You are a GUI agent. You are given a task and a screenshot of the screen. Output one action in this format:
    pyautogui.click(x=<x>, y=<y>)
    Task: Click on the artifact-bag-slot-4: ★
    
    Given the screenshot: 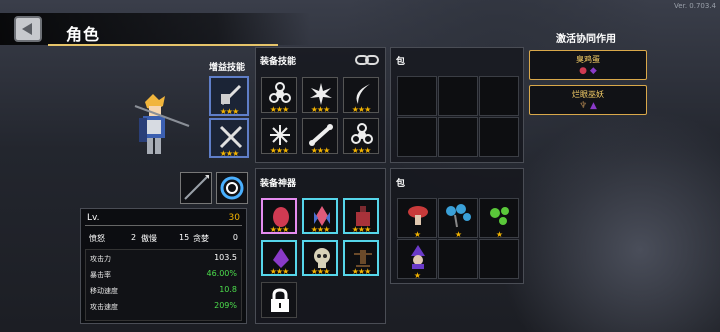 What is the action you would take?
    pyautogui.click(x=417, y=259)
    